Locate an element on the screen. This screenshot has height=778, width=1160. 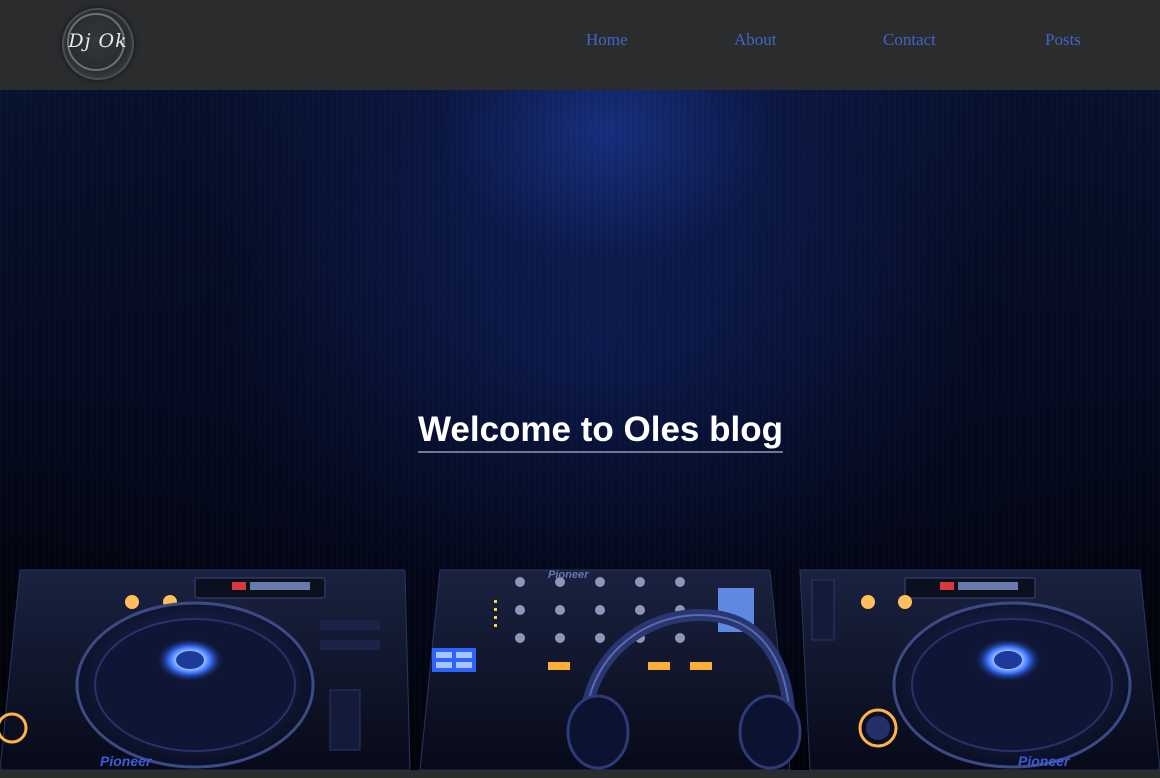
dj-ok-logo-icon: Dj Ok is located at coordinates (98, 44).